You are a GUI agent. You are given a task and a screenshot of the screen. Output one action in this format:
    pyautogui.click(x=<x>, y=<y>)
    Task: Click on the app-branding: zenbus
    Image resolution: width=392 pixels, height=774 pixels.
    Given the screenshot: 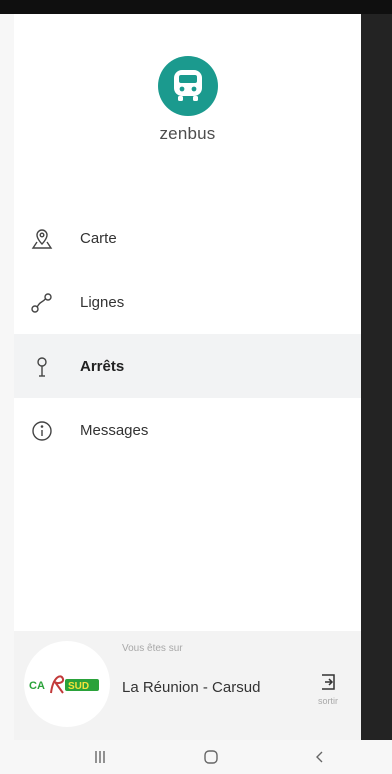 What is the action you would take?
    pyautogui.click(x=187, y=100)
    